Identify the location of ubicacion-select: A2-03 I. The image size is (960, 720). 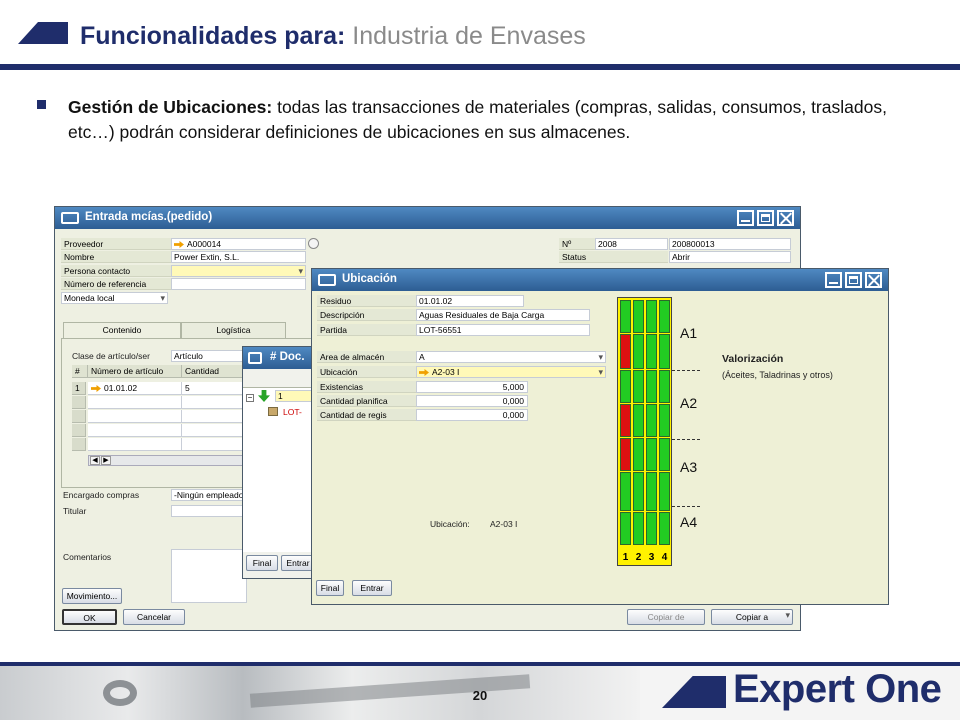
(511, 372).